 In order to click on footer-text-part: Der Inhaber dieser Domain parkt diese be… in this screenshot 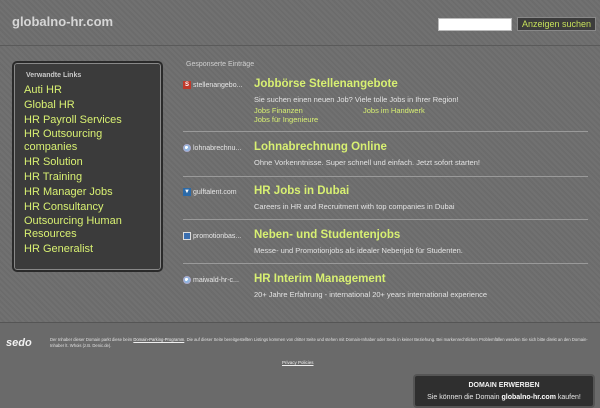, I will do `click(92, 339)`.